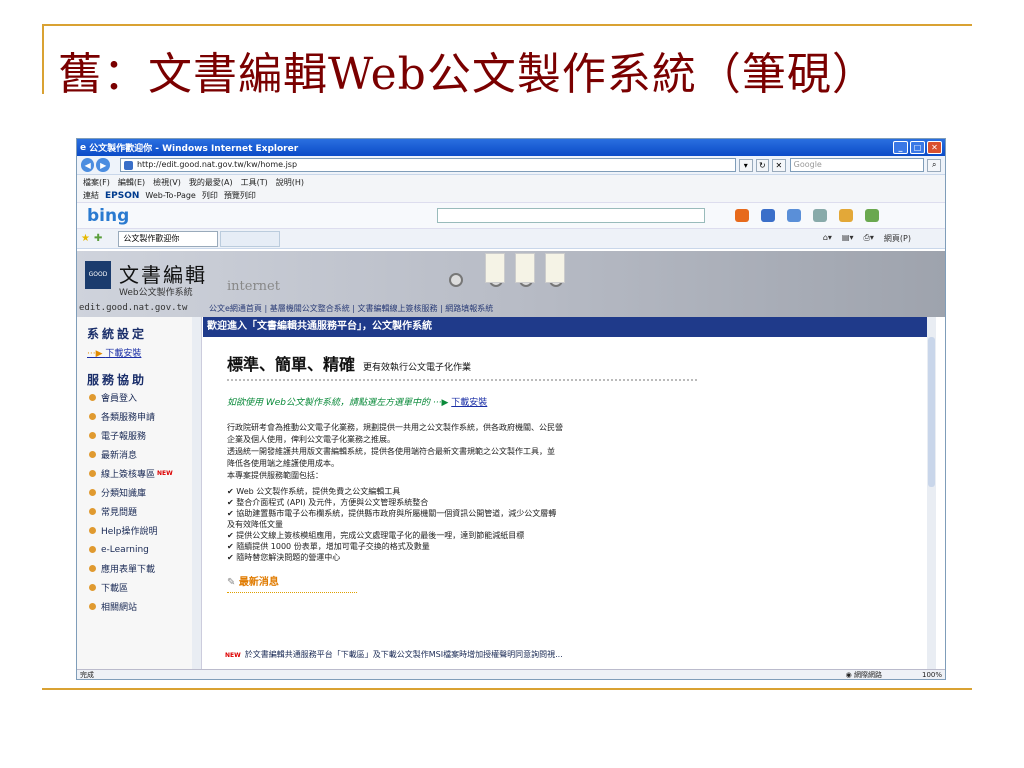 The width and height of the screenshot is (1024, 768). I want to click on news-icon: ✎, so click(233, 582).